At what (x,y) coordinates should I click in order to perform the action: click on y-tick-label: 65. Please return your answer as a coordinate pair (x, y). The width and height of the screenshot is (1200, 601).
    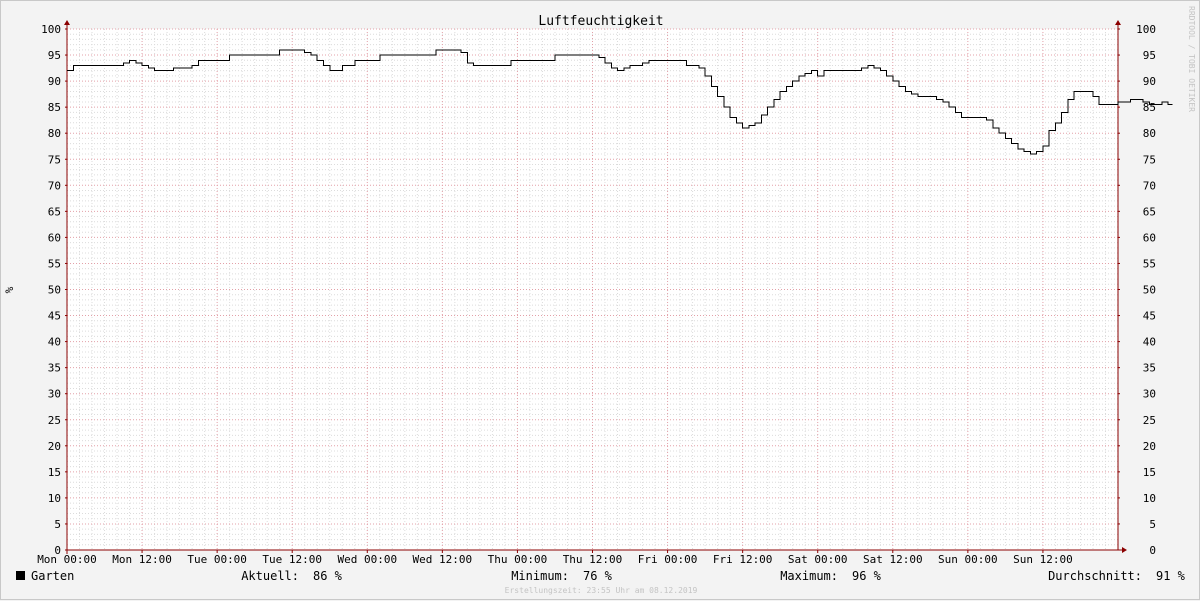
    Looking at the image, I should click on (54, 211).